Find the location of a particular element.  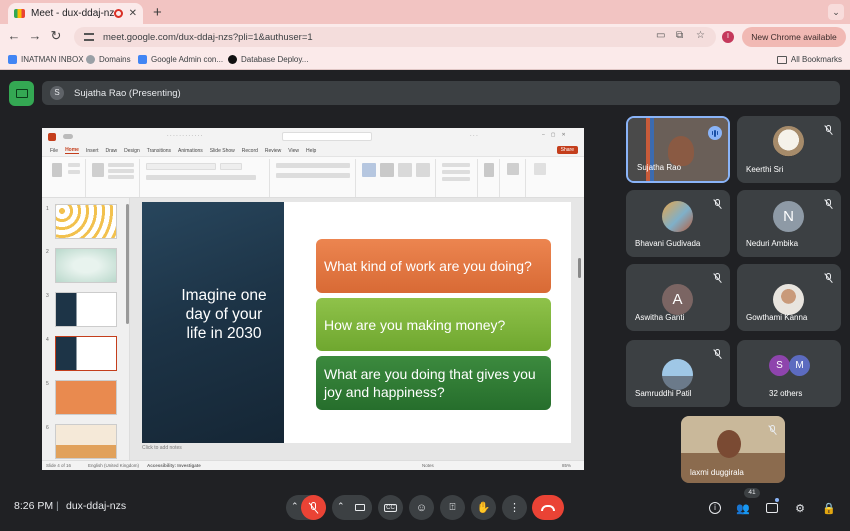

database-icon is located at coordinates (232, 59).